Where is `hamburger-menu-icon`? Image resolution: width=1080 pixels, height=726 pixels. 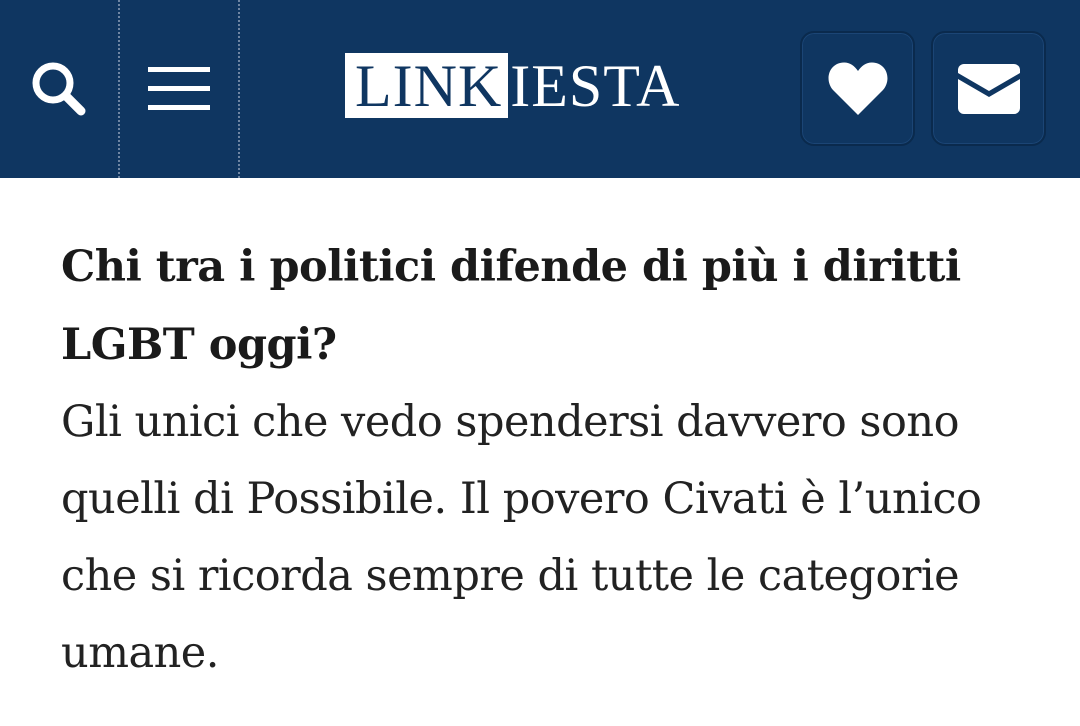
hamburger-menu-icon is located at coordinates (179, 88).